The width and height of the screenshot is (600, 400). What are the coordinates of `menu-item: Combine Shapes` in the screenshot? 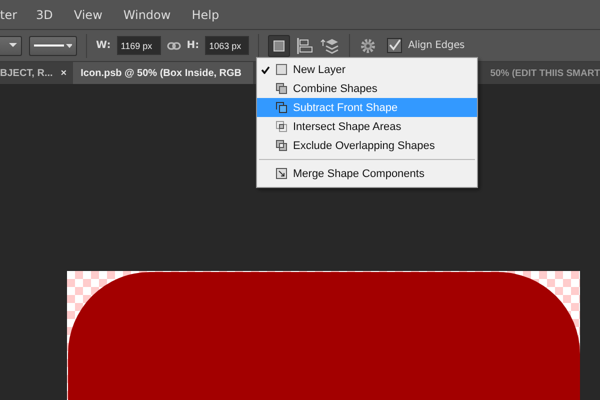 It's located at (367, 88).